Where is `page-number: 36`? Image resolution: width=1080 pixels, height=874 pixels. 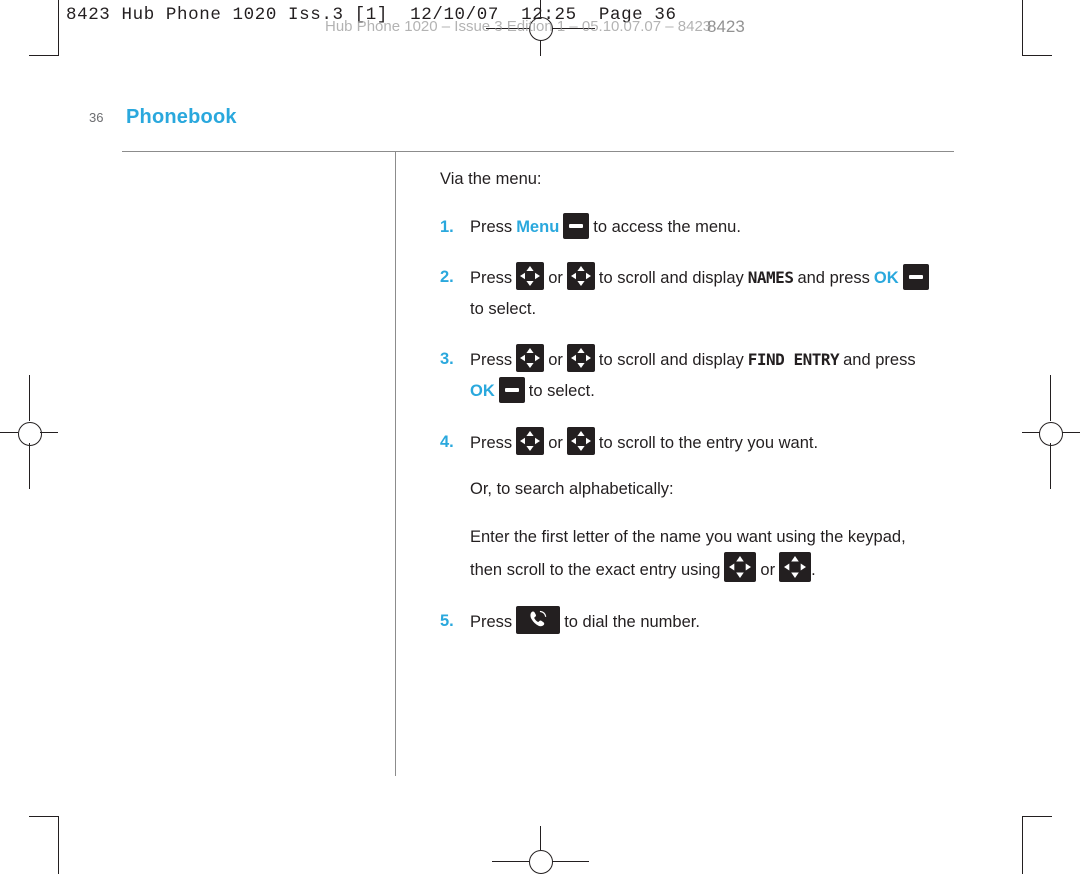
page-number: 36 is located at coordinates (96, 117).